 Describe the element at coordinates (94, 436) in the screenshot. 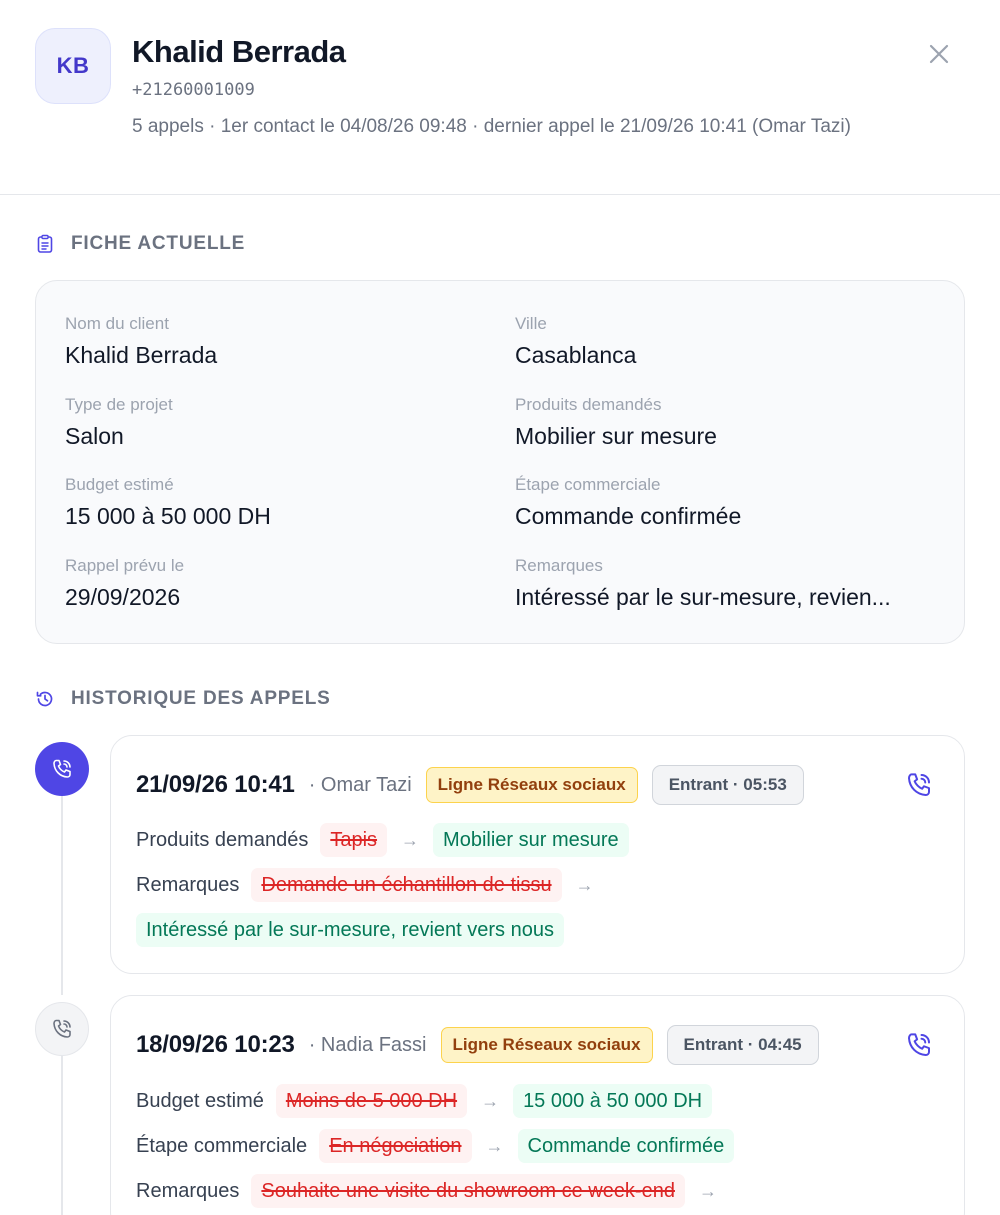

I see `field-value: Salon` at that location.